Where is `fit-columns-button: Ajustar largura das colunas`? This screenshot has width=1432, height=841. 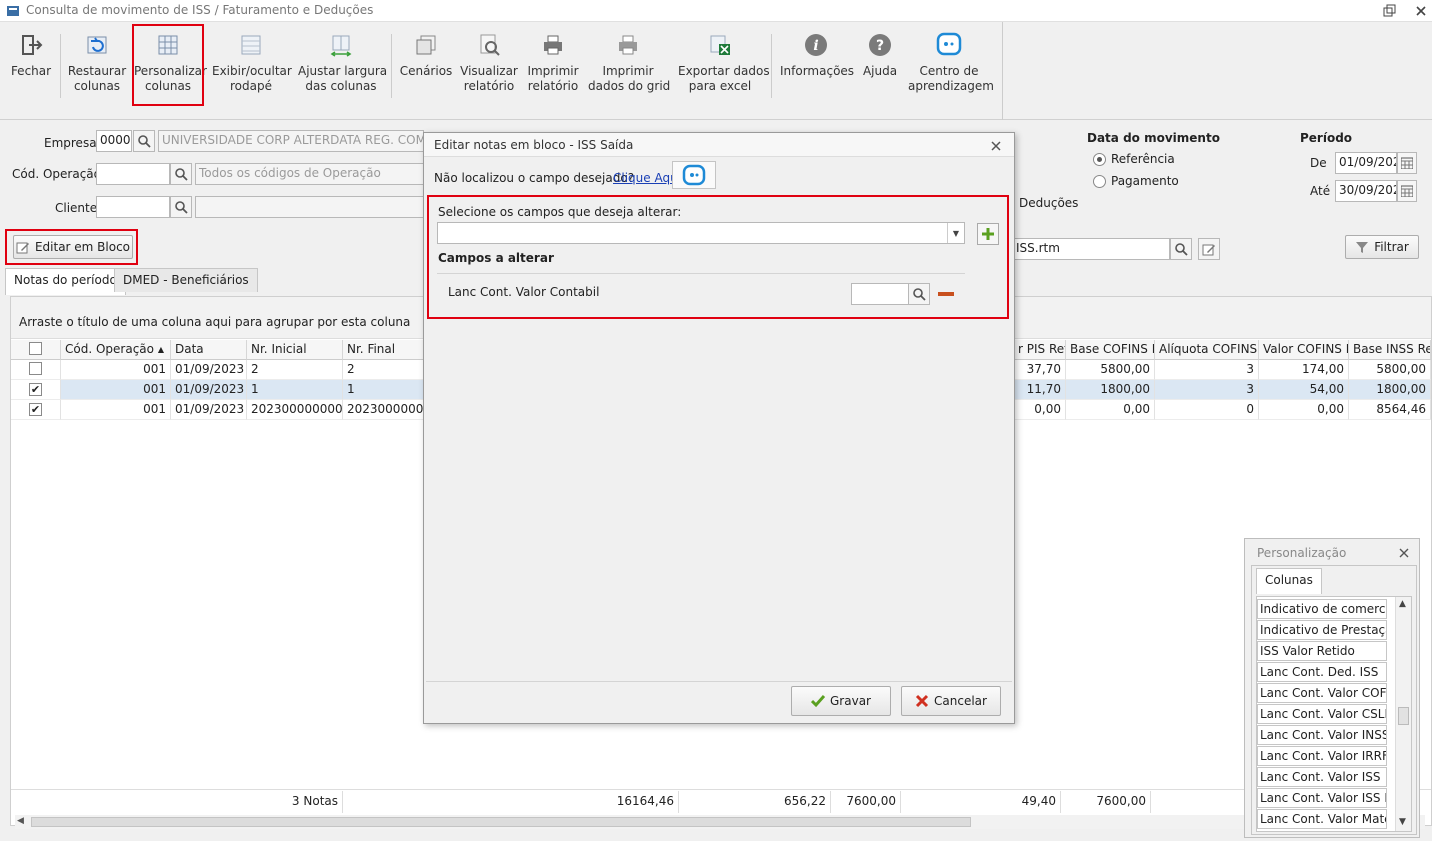
fit-columns-button: Ajustar largura das colunas is located at coordinates (342, 63).